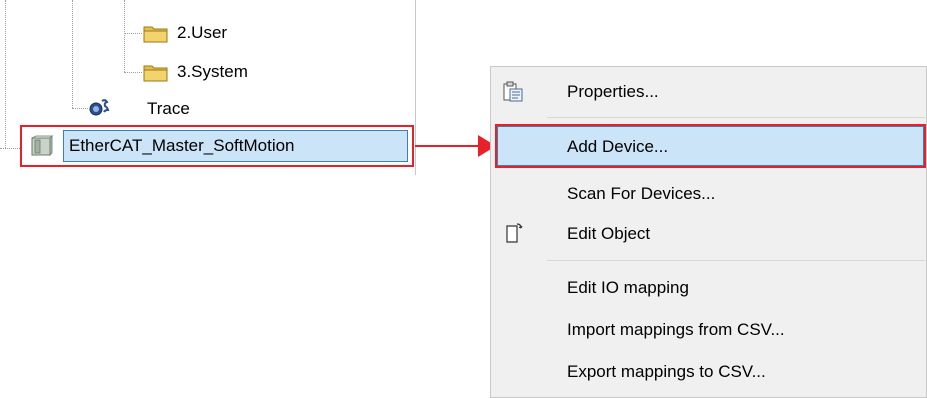 Image resolution: width=927 pixels, height=398 pixels. What do you see at coordinates (609, 233) in the screenshot?
I see `menu-item-label: Edit Object` at bounding box center [609, 233].